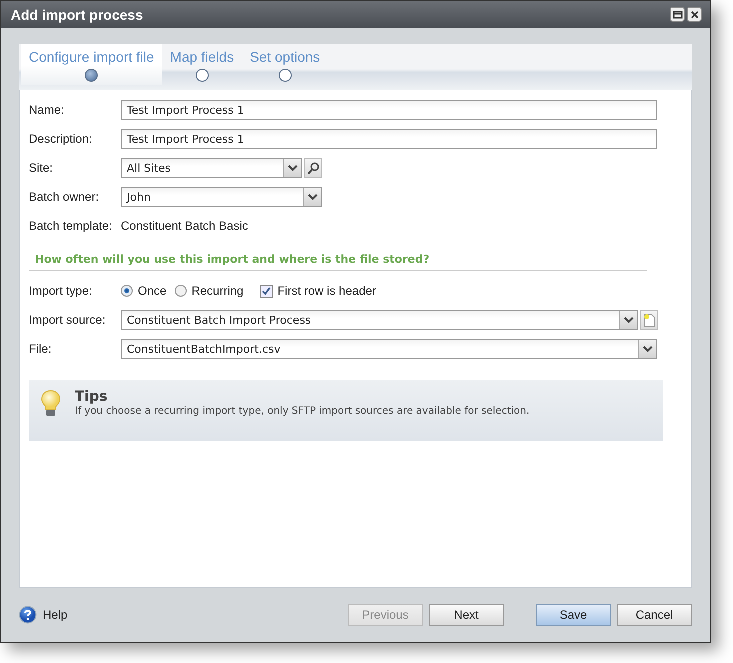  What do you see at coordinates (379, 320) in the screenshot?
I see `dropdown-field: Constituent Batch Import Process` at bounding box center [379, 320].